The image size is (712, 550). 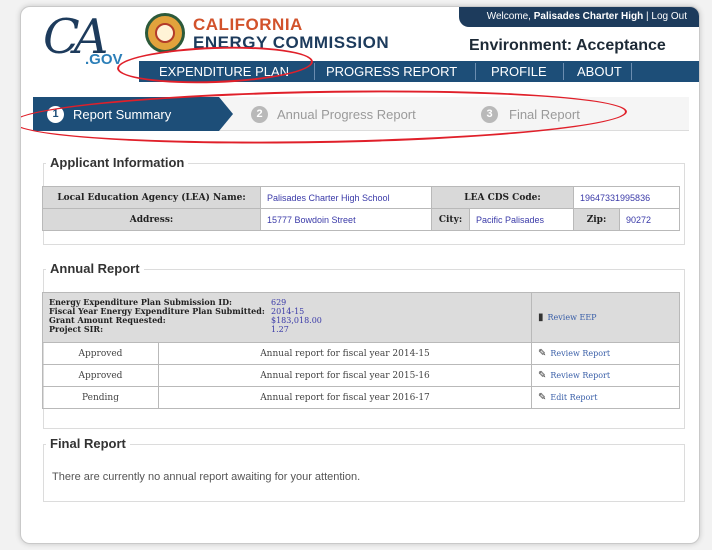 What do you see at coordinates (346, 197) in the screenshot?
I see `lea-name-value: Palisades Charter High School` at bounding box center [346, 197].